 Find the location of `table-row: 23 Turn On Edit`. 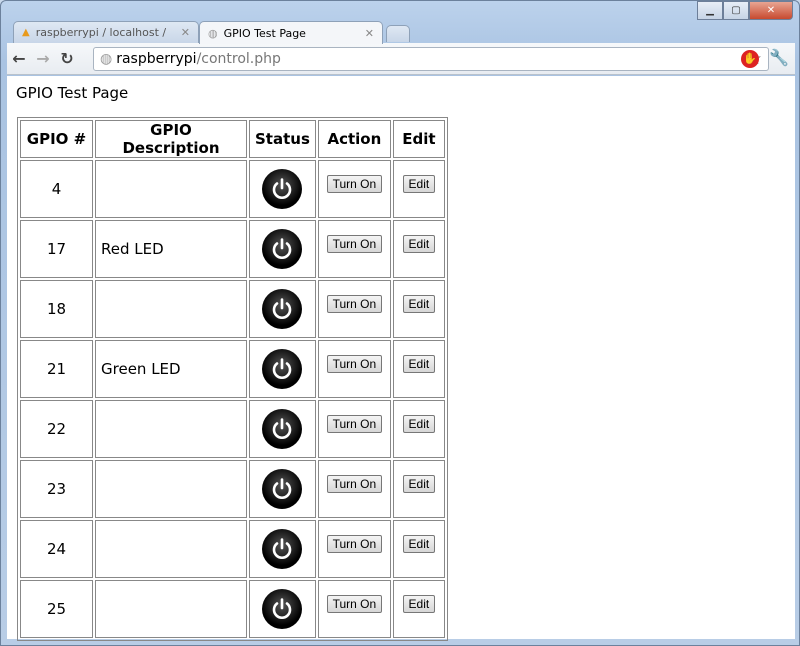

table-row: 23 Turn On Edit is located at coordinates (232, 489).